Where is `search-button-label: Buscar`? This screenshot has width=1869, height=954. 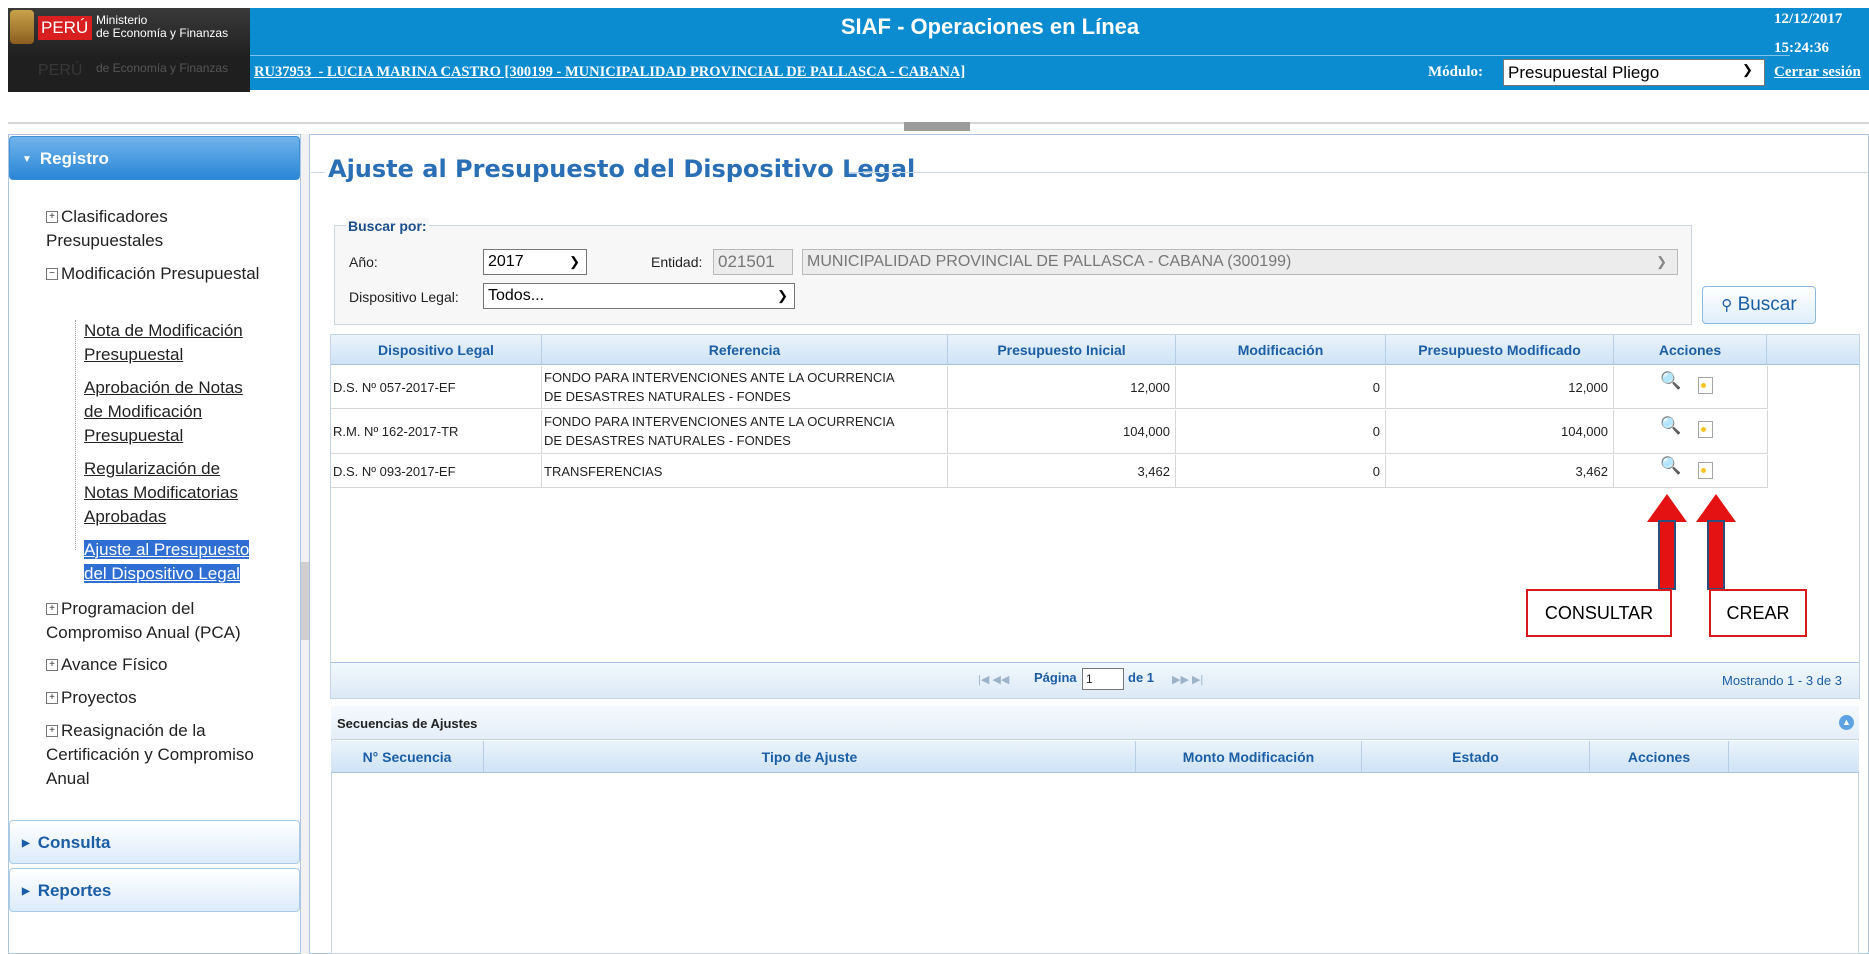
search-button-label: Buscar is located at coordinates (1767, 304).